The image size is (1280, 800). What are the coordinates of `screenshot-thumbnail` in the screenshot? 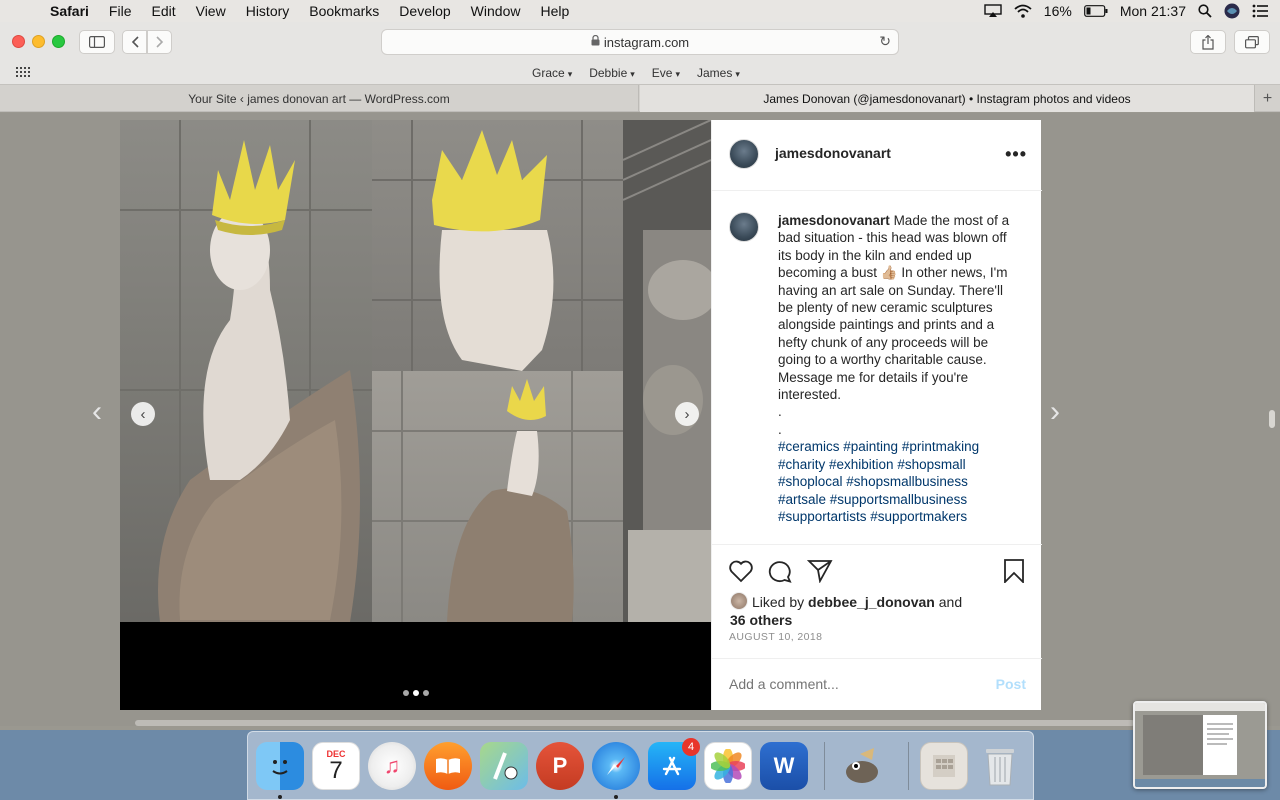 It's located at (1200, 745).